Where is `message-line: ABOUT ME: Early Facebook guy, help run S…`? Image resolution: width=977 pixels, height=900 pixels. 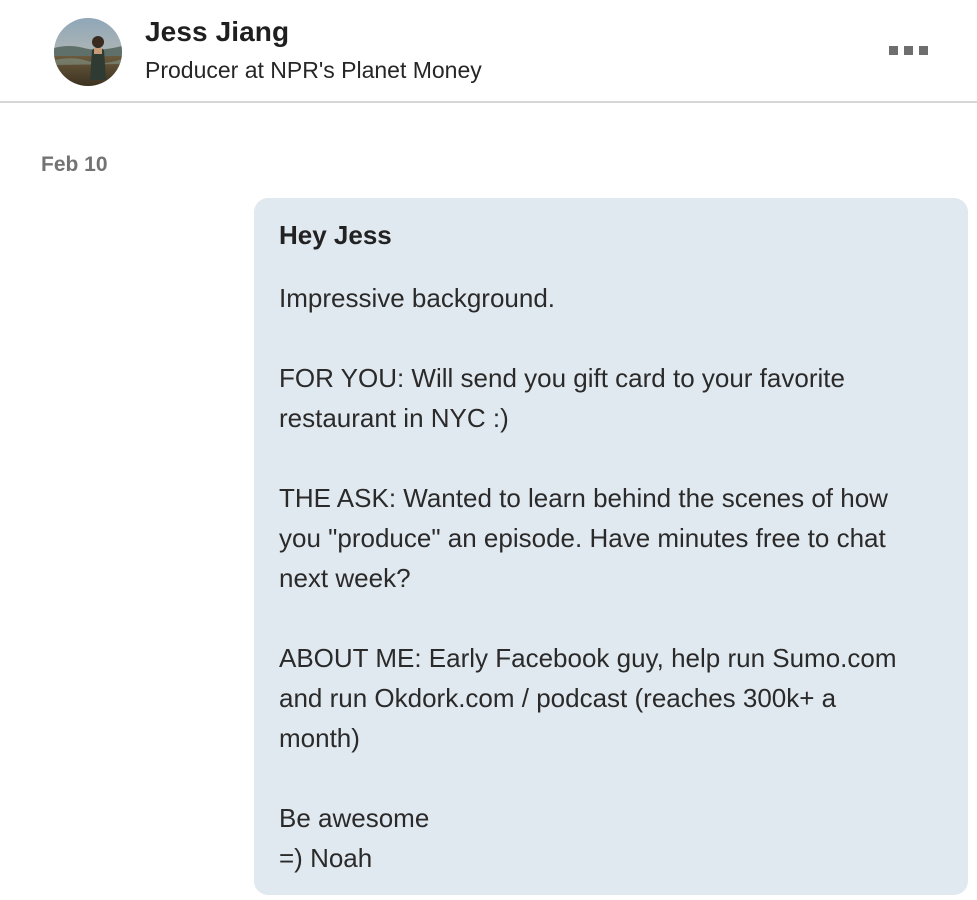 message-line: ABOUT ME: Early Facebook guy, help run S… is located at coordinates (588, 658).